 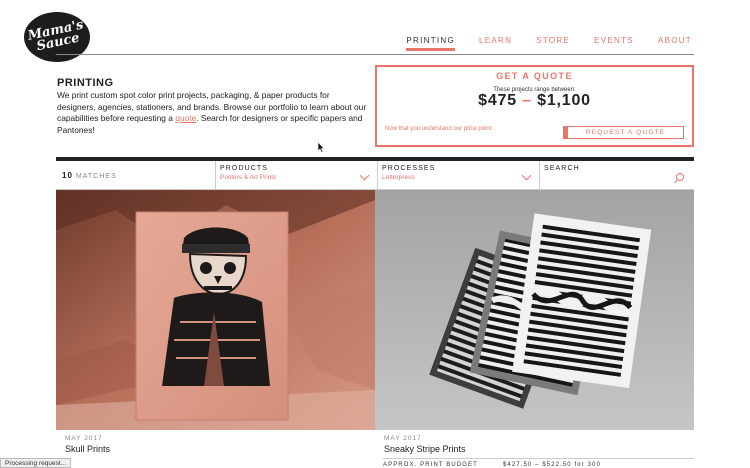 What do you see at coordinates (562, 168) in the screenshot?
I see `search-label: SEARCH` at bounding box center [562, 168].